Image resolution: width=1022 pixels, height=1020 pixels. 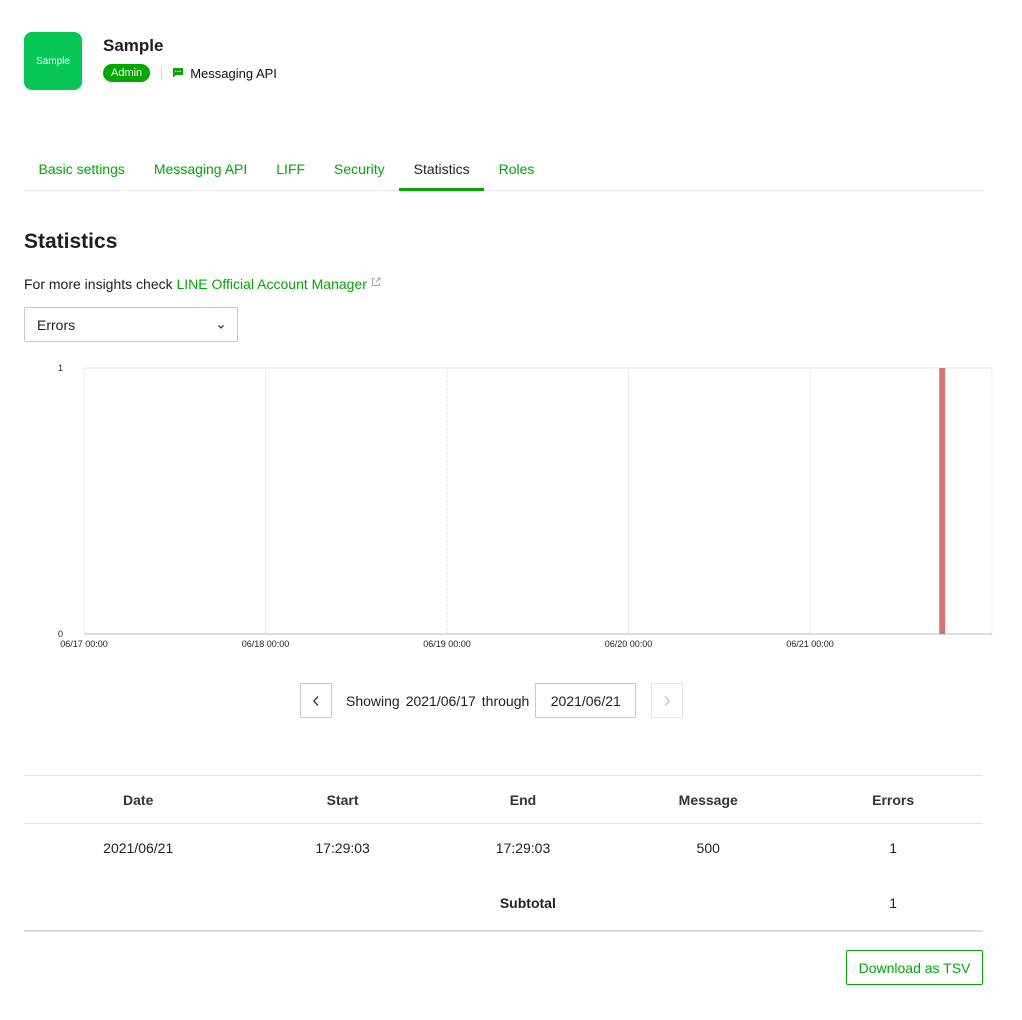 I want to click on subtotal-row: Subtotal 1, so click(x=503, y=901).